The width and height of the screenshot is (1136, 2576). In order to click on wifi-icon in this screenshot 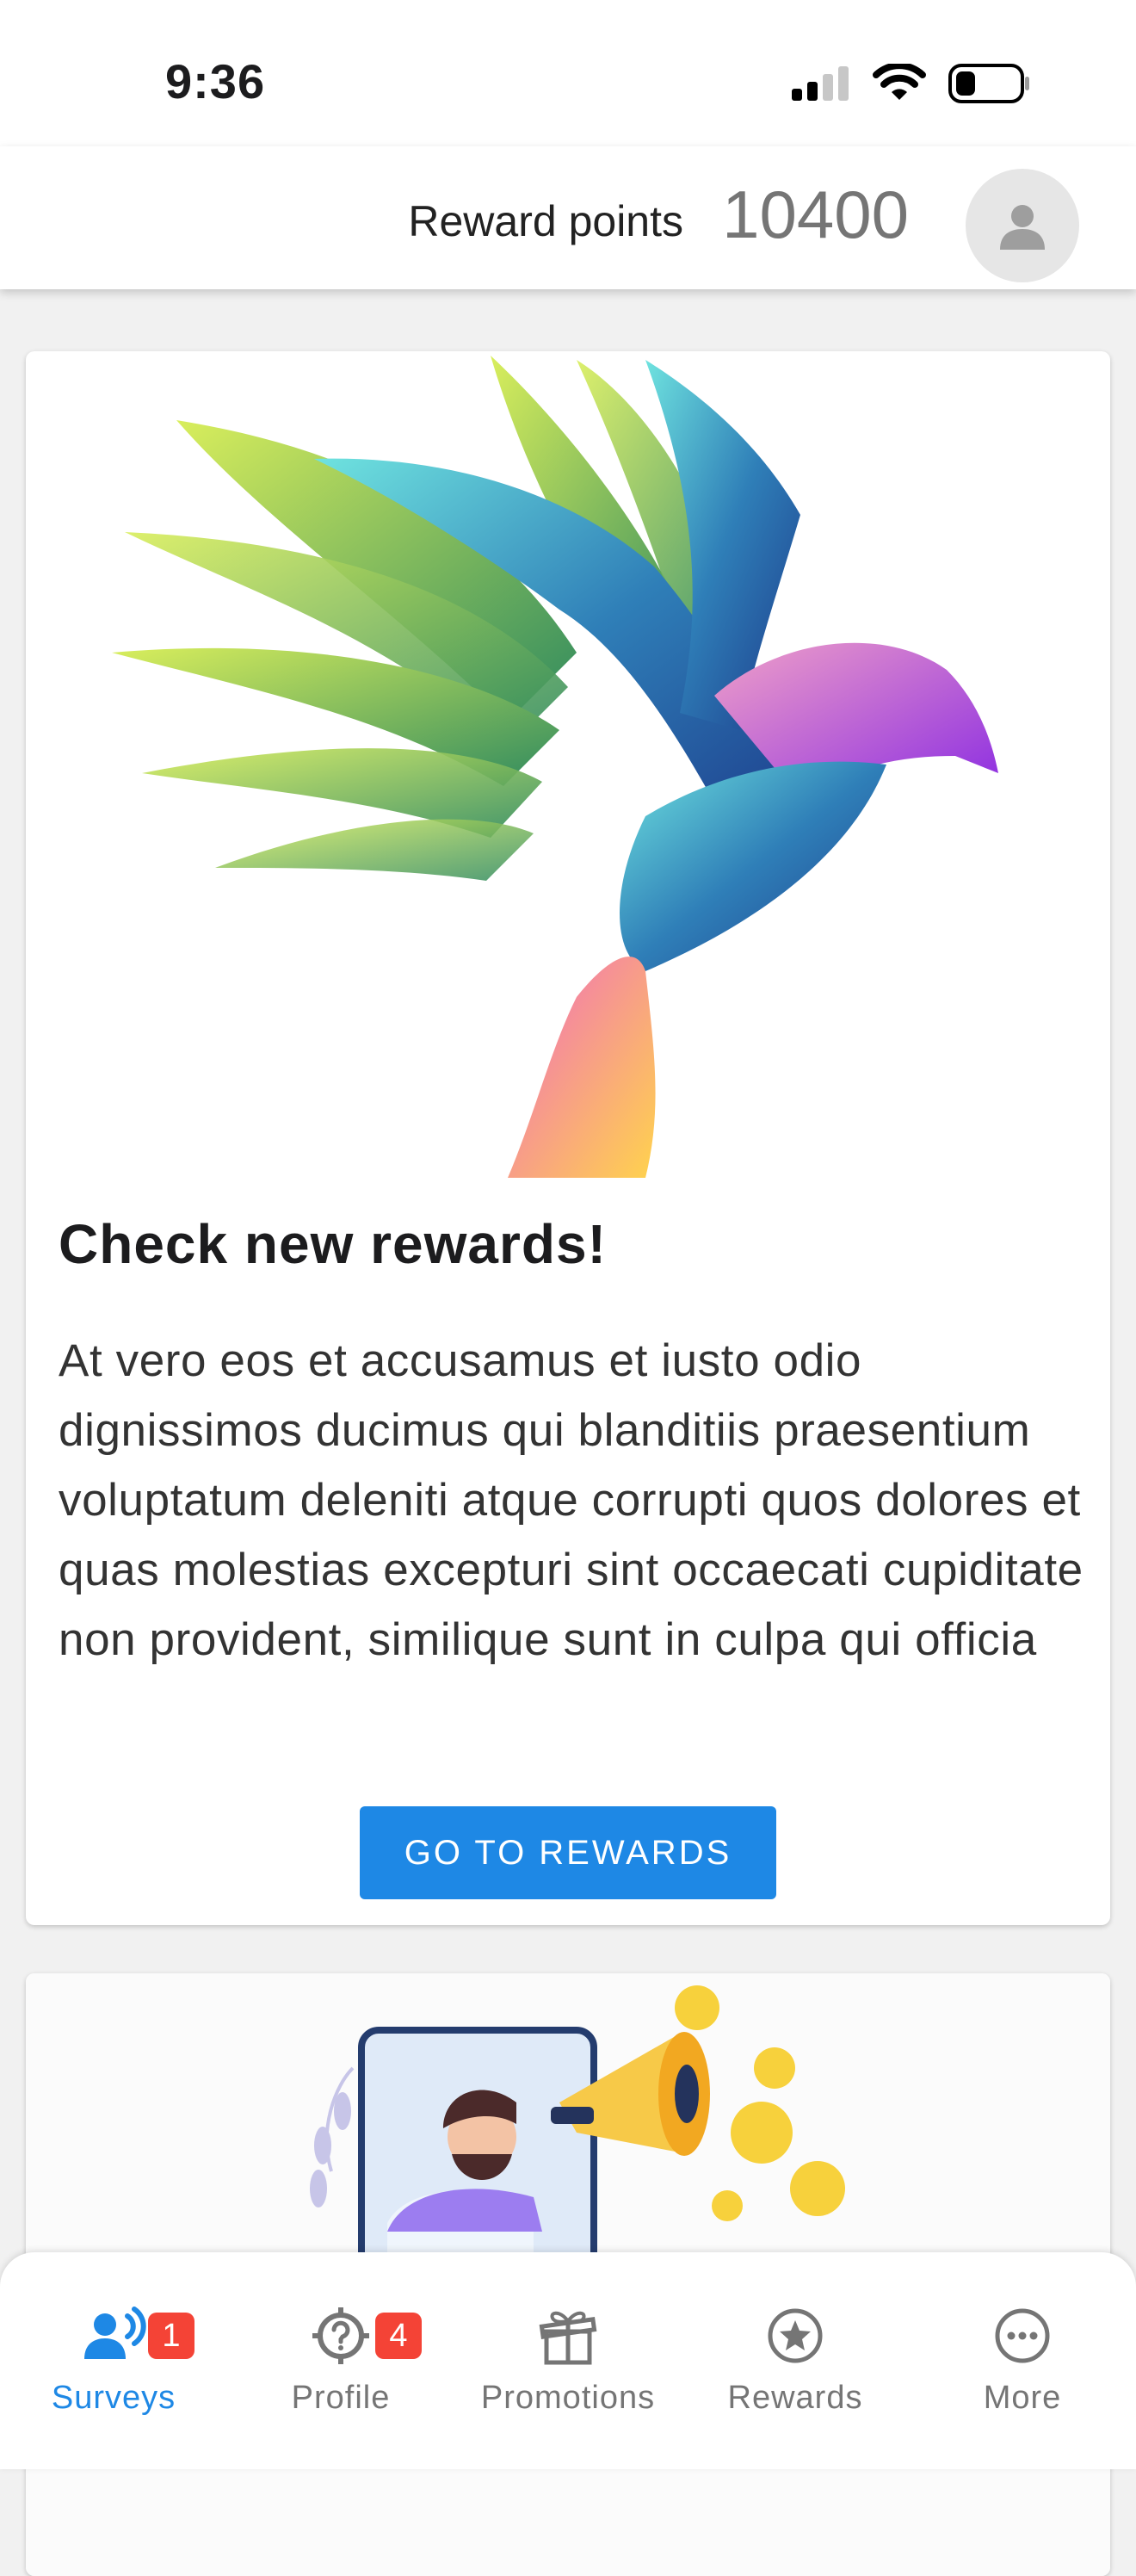, I will do `click(899, 82)`.